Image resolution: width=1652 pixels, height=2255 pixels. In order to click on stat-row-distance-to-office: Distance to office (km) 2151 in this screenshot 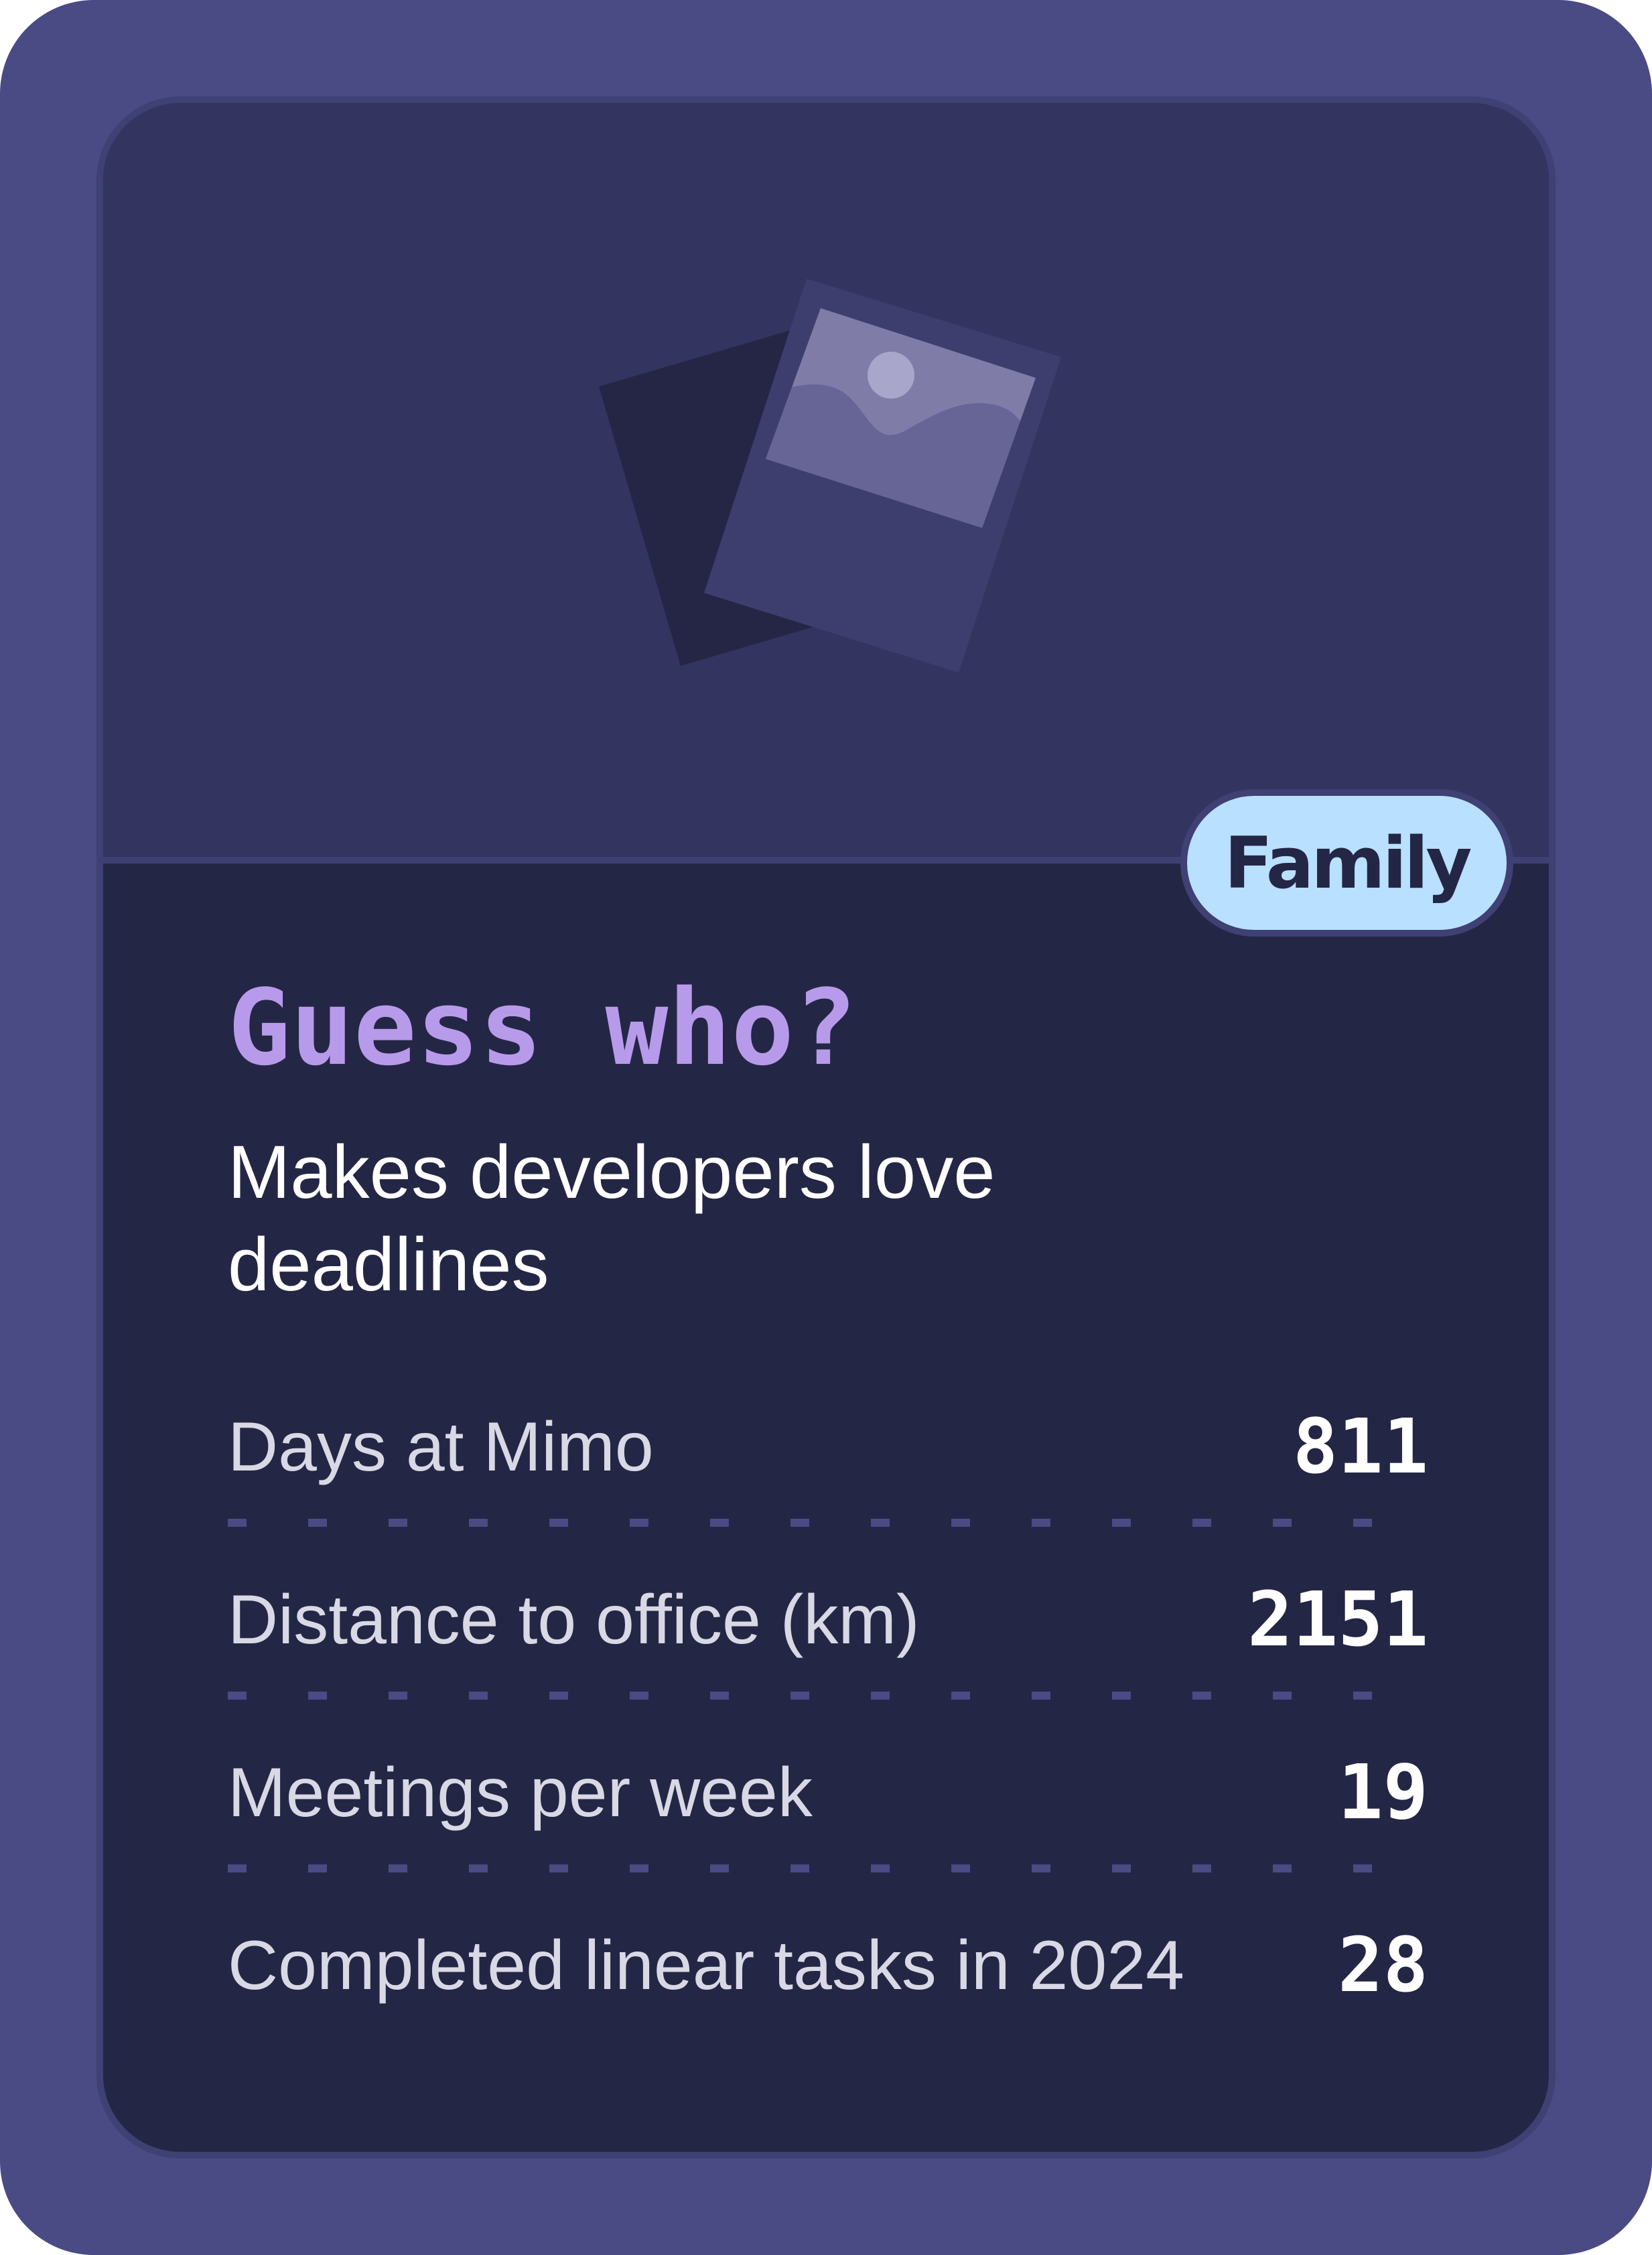, I will do `click(828, 1666)`.